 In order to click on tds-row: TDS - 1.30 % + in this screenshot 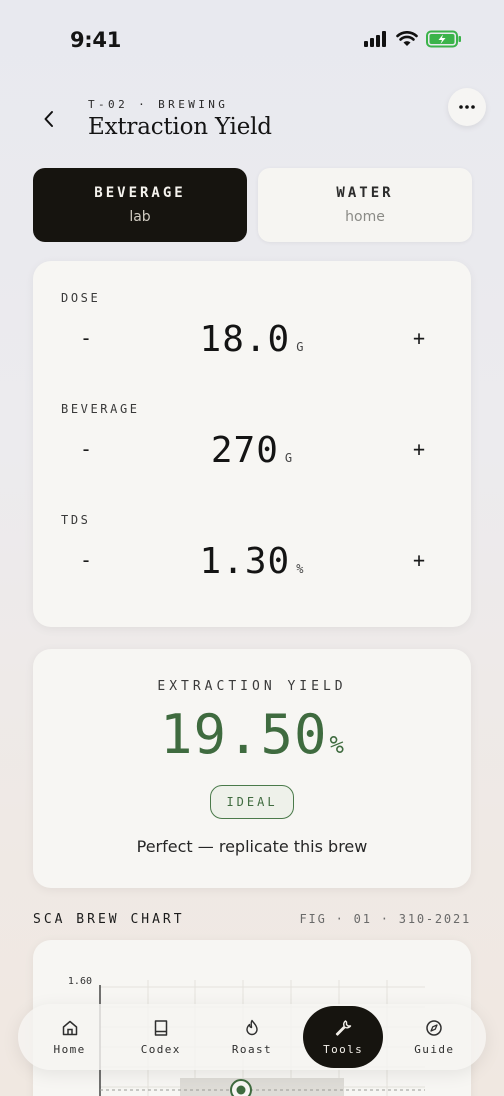, I will do `click(252, 538)`.